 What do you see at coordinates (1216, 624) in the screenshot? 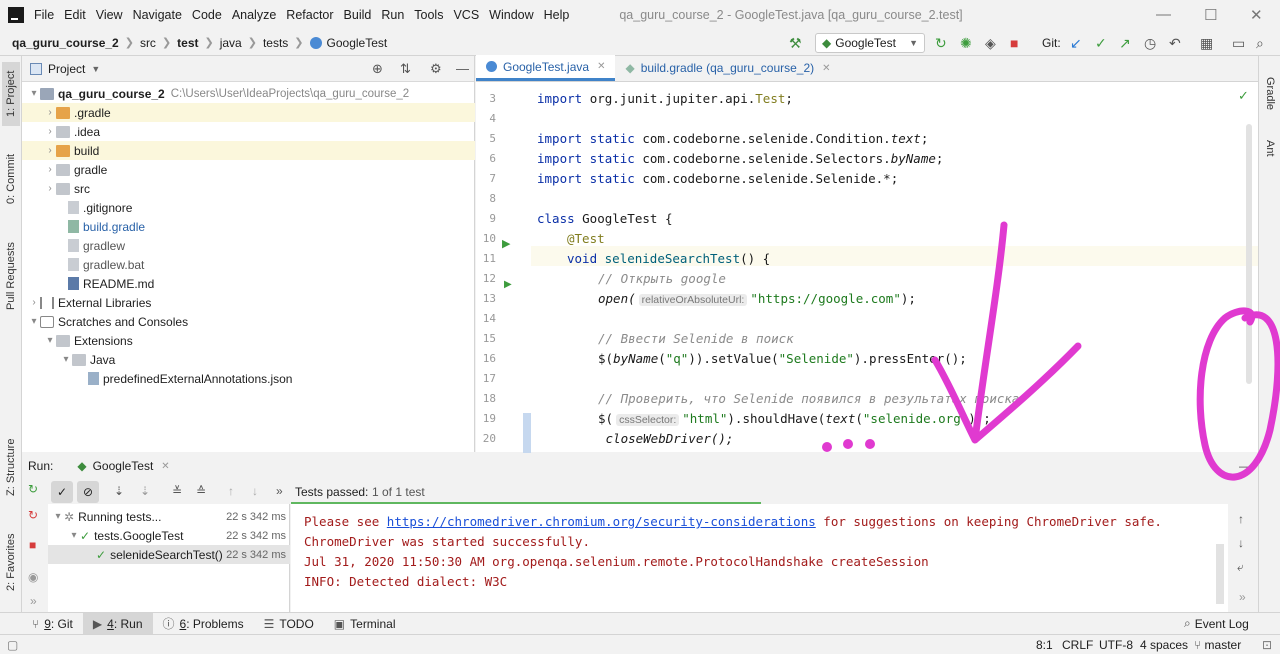
I see `event-log-button: ⌕ Event Log` at bounding box center [1216, 624].